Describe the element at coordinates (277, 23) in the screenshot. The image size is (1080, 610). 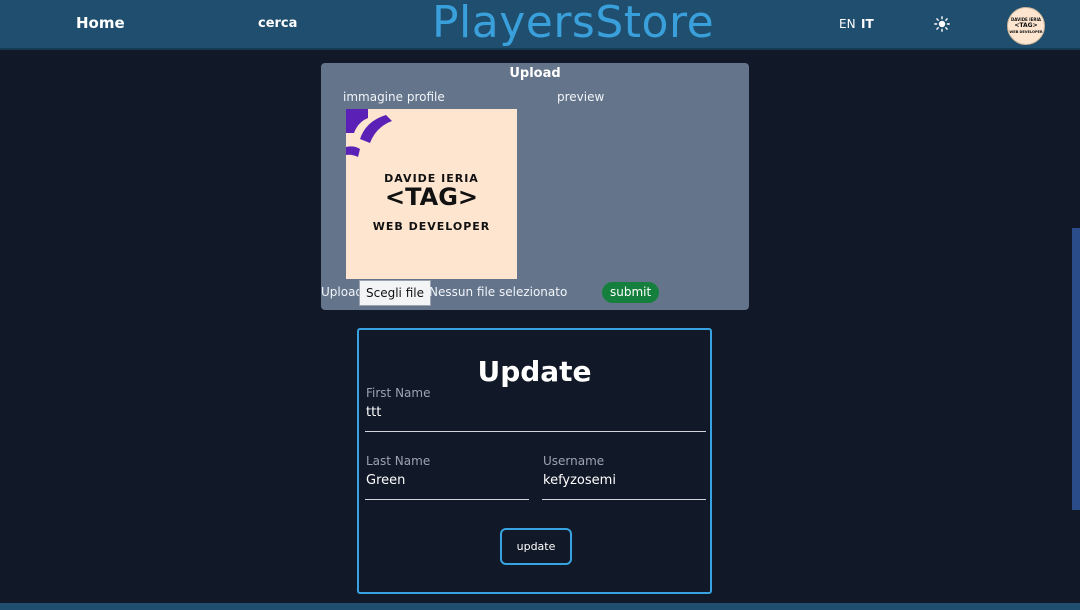
I see `nav-search-link: cerca` at that location.